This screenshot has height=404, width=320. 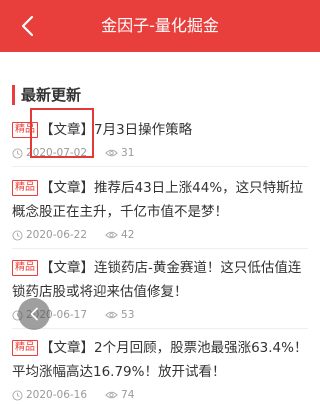 What do you see at coordinates (128, 395) in the screenshot?
I see `article-views: 74` at bounding box center [128, 395].